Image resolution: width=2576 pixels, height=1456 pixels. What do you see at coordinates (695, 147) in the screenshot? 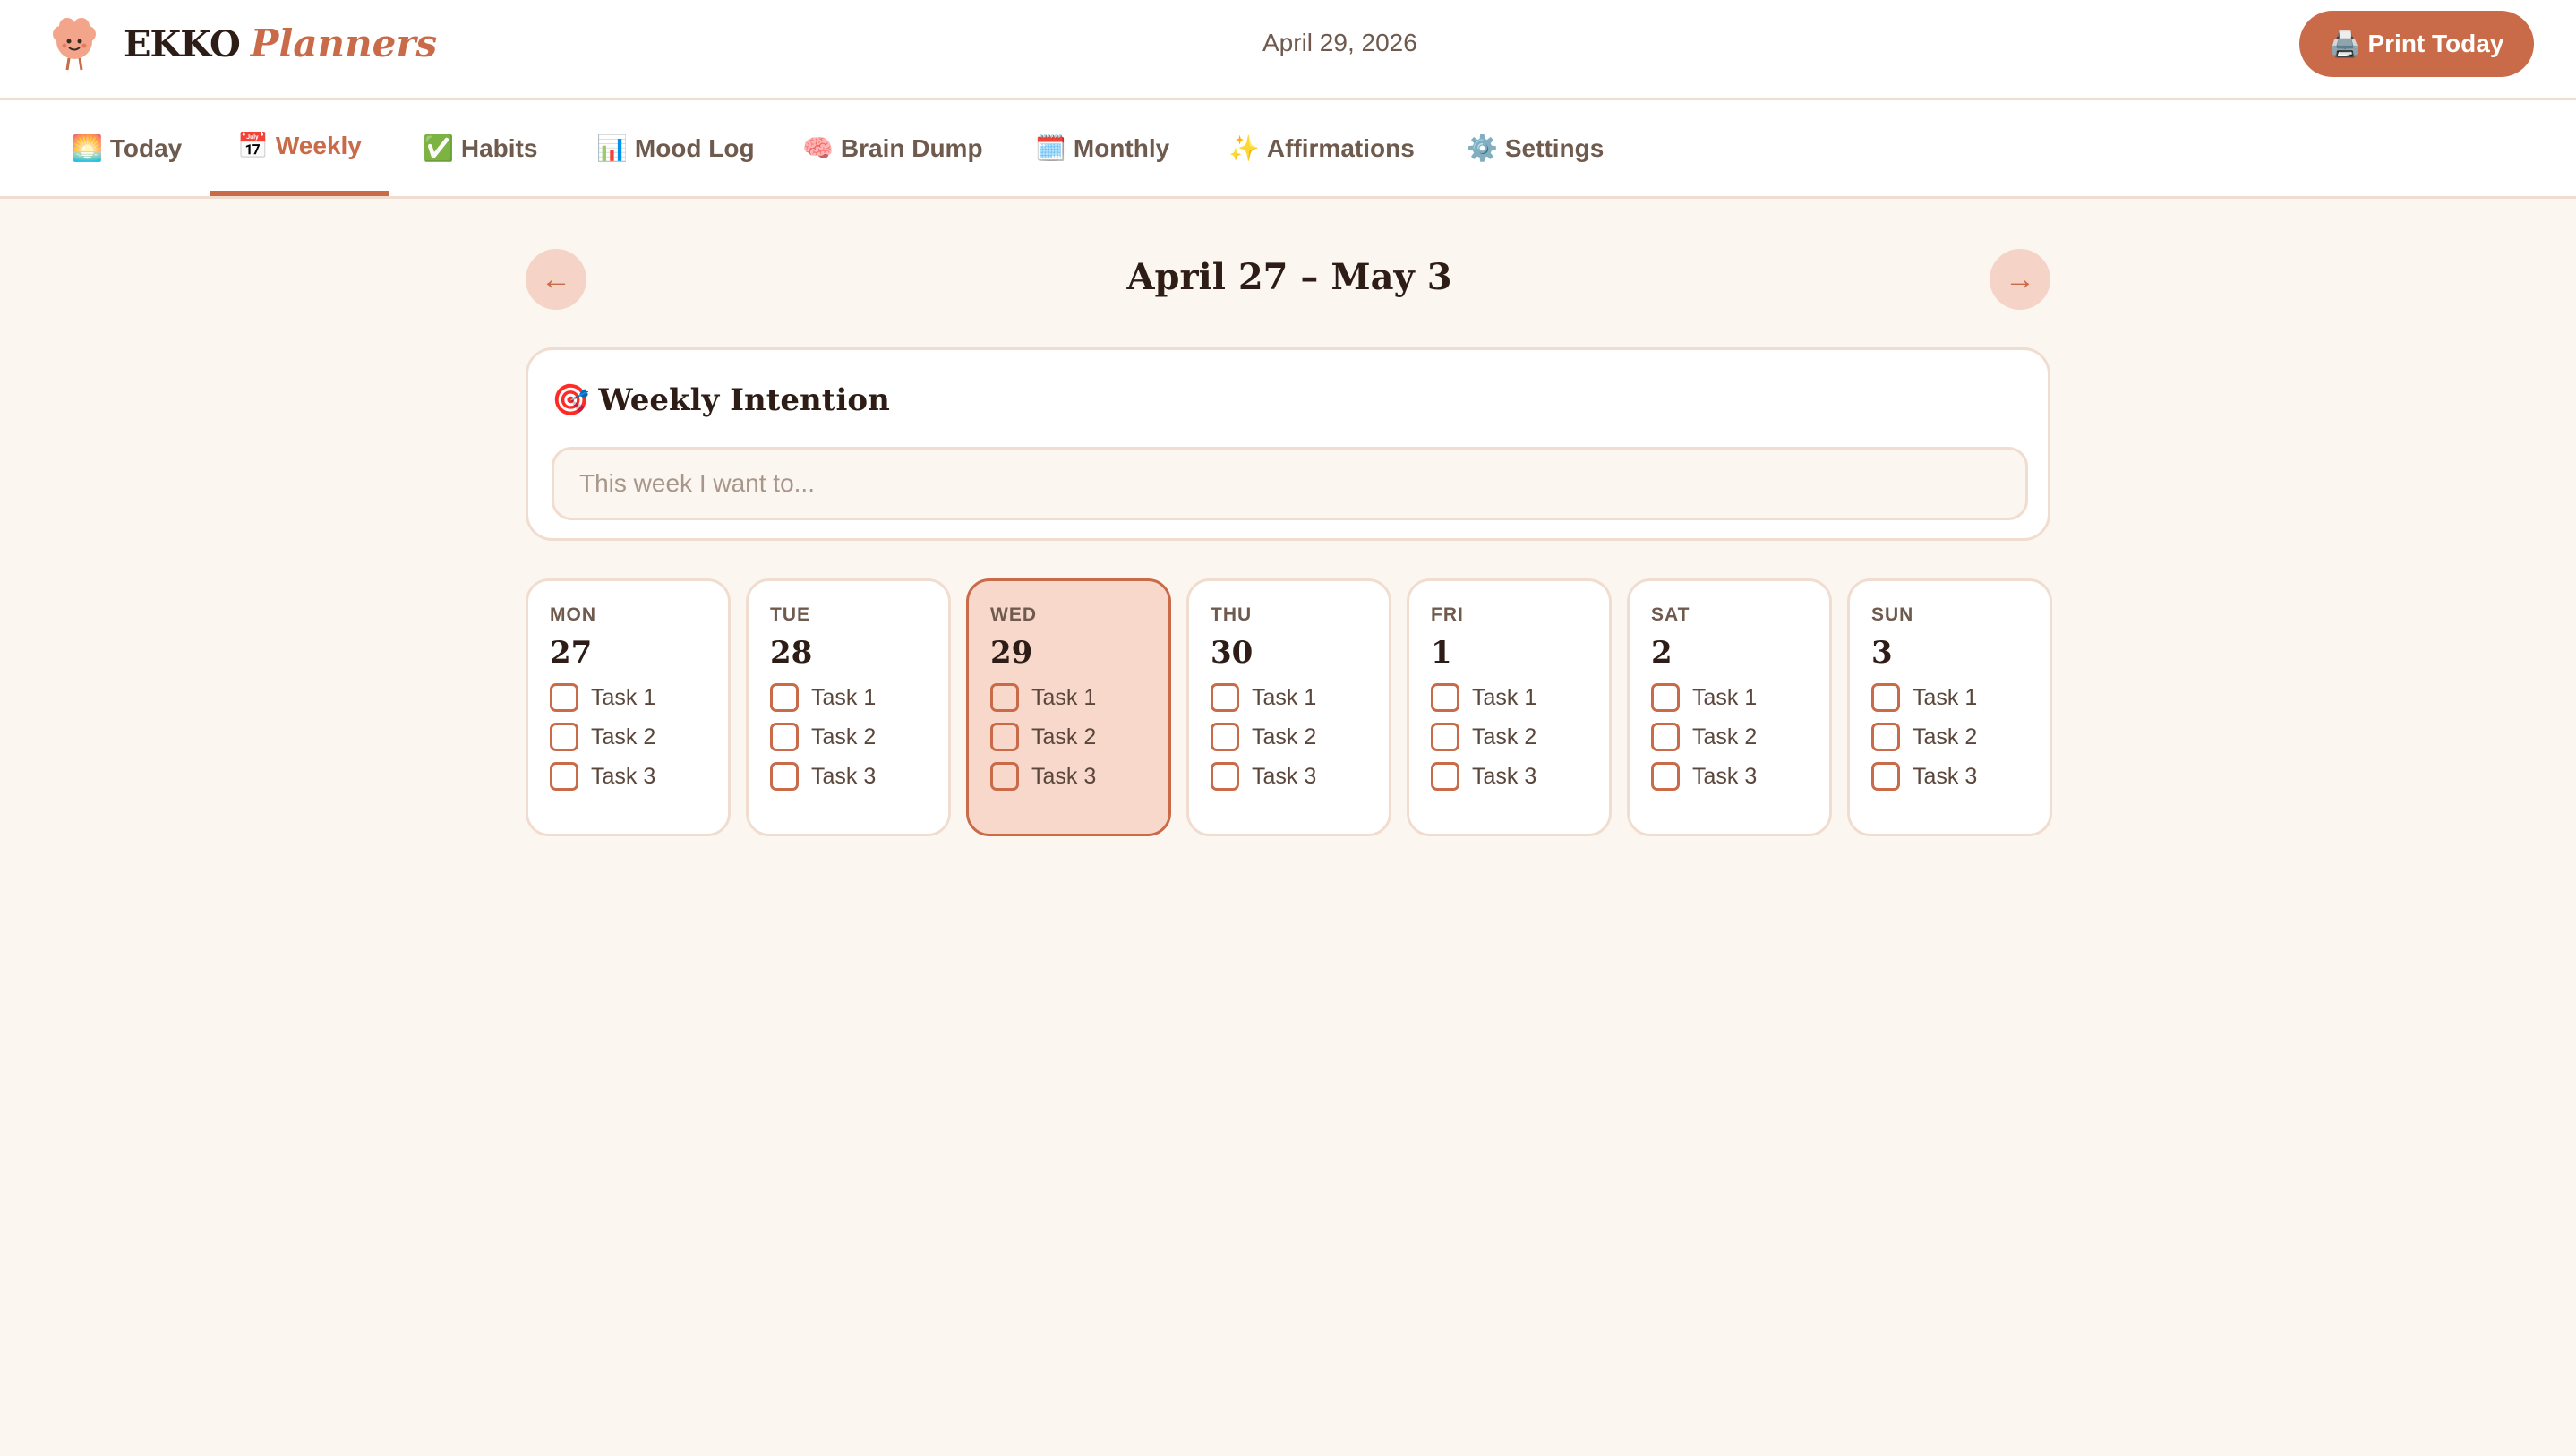
I see `tab-label: Mood Log` at bounding box center [695, 147].